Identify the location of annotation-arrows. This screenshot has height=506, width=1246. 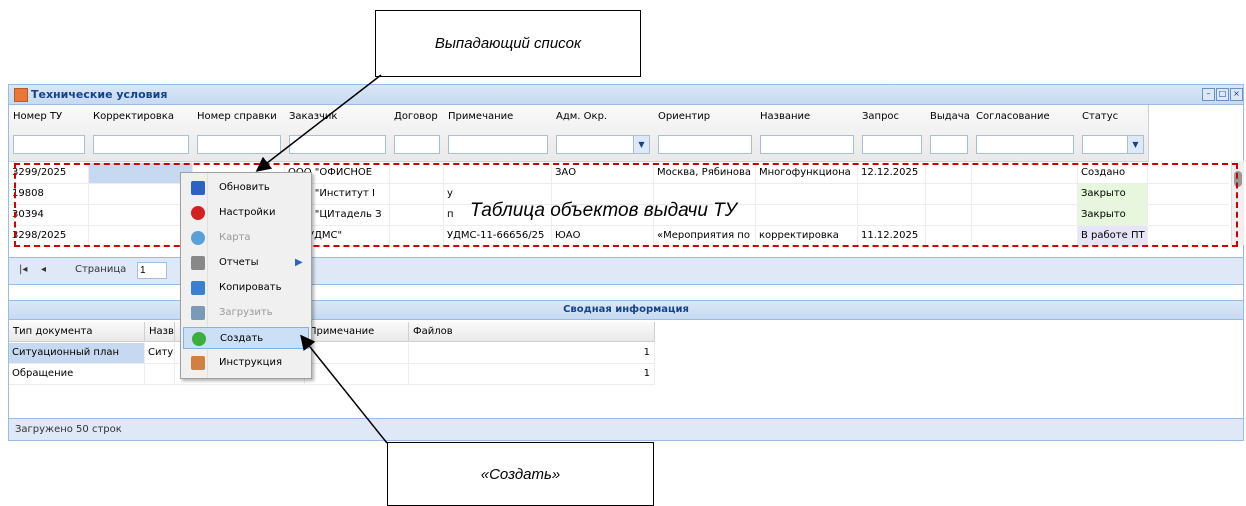
(321, 259).